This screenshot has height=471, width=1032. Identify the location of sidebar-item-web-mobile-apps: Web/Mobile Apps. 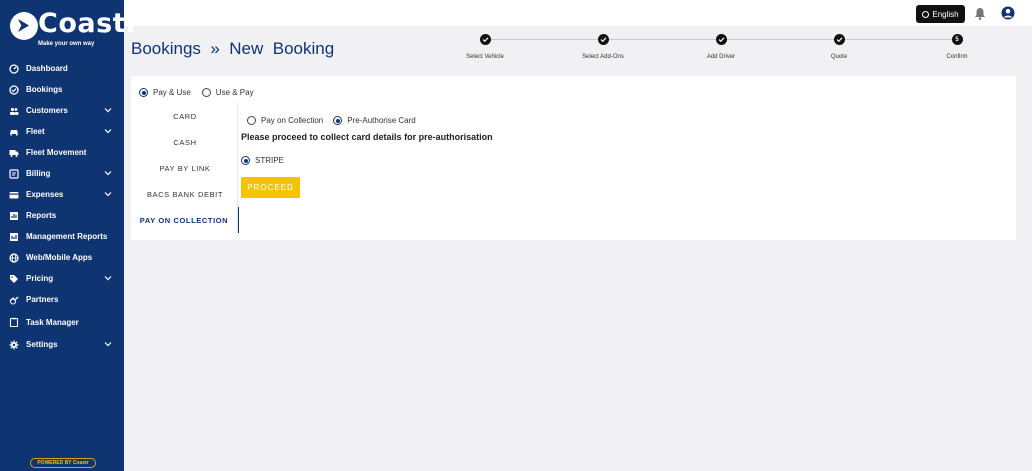
(62, 257).